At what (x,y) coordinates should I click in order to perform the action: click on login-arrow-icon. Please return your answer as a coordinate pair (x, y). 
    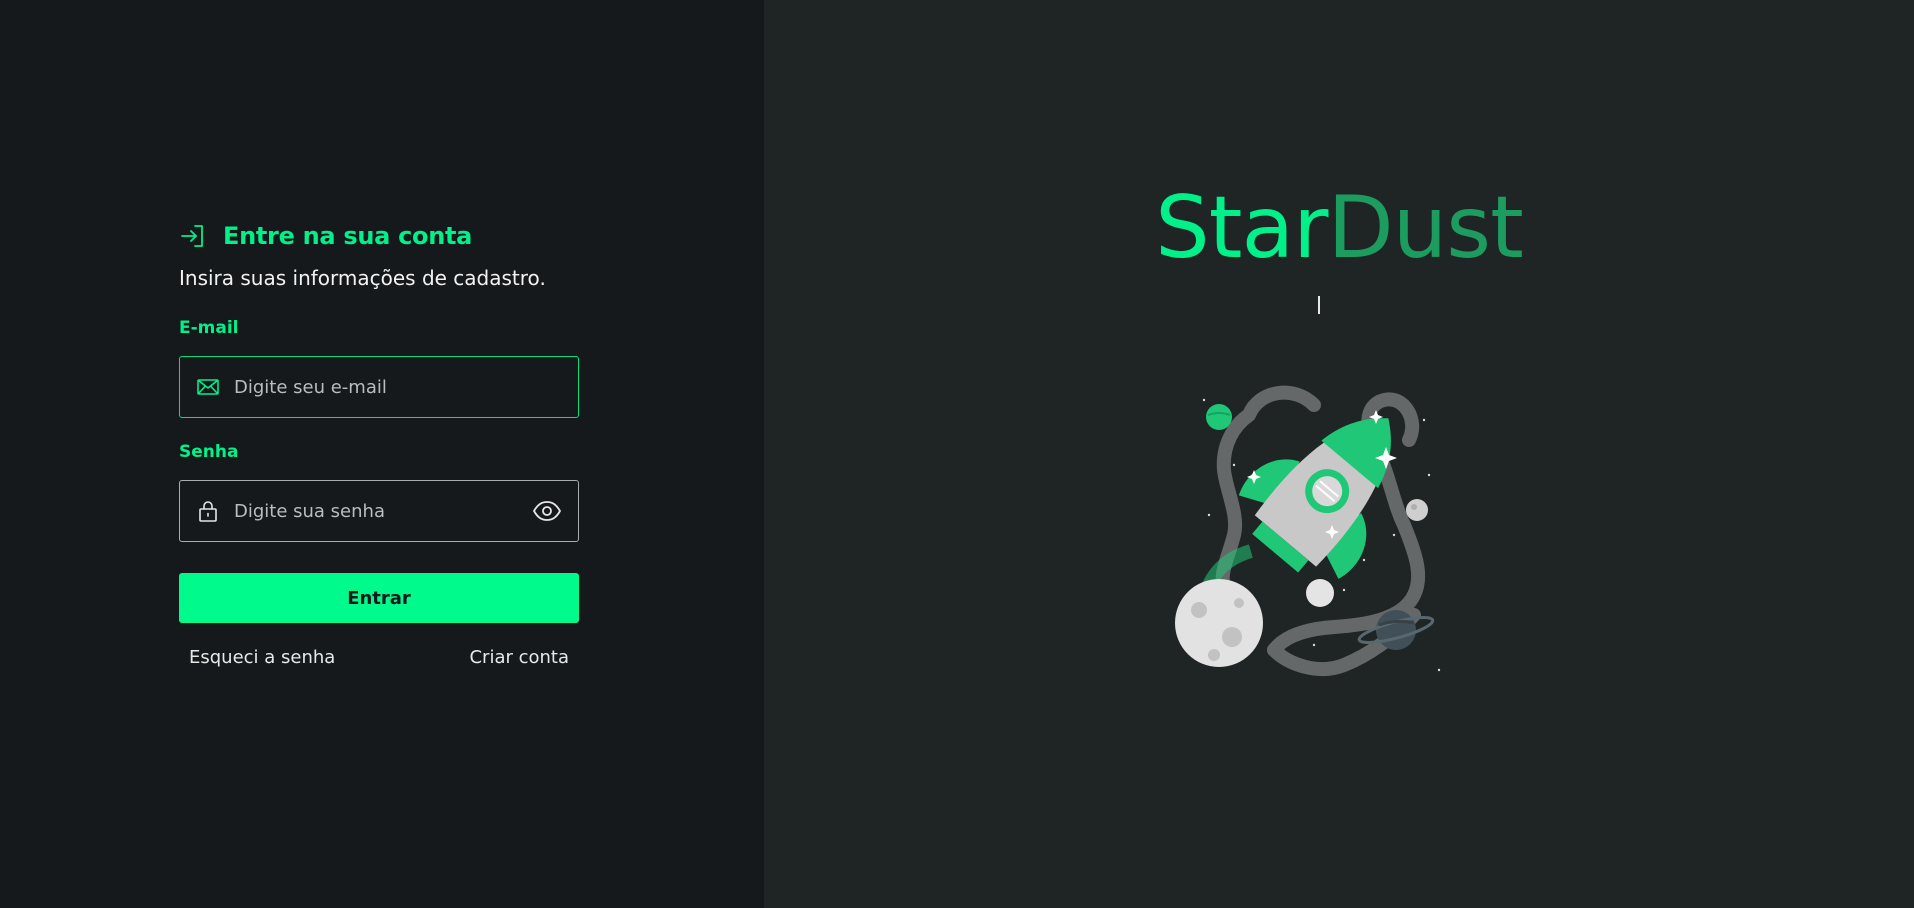
    Looking at the image, I should click on (193, 236).